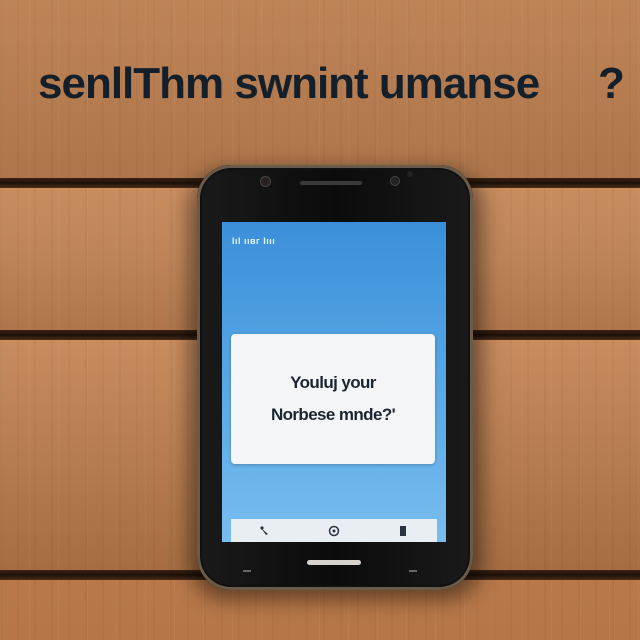 The width and height of the screenshot is (640, 640). What do you see at coordinates (254, 241) in the screenshot?
I see `status-bar-text: Iıl ııвг Iııı` at bounding box center [254, 241].